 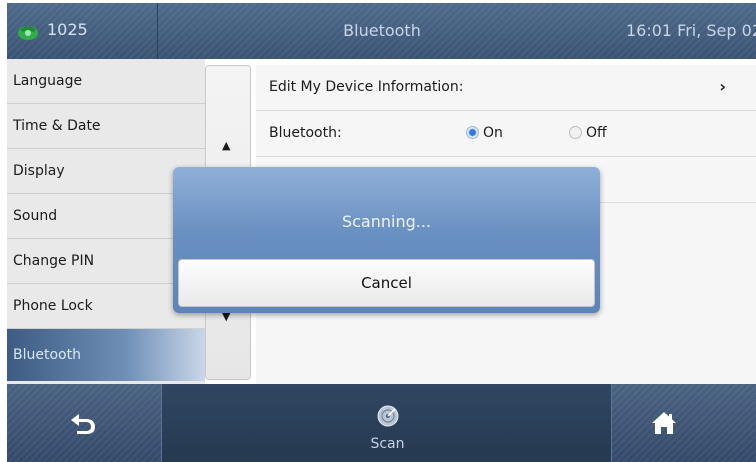 I want to click on menu-item-language: Language, so click(x=106, y=81).